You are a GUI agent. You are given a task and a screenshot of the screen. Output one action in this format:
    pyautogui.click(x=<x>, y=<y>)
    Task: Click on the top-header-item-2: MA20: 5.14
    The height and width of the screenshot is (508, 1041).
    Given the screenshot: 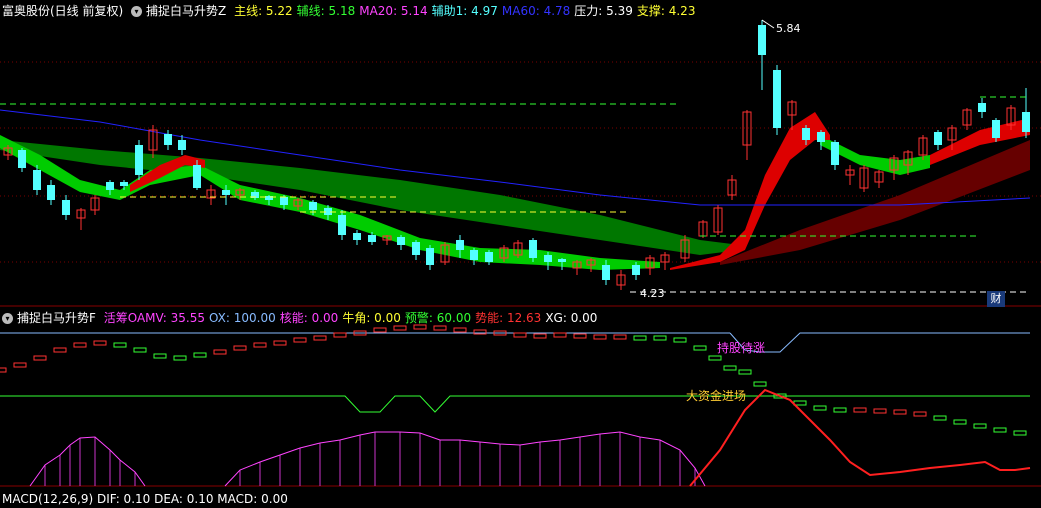 What is the action you would take?
    pyautogui.click(x=393, y=11)
    